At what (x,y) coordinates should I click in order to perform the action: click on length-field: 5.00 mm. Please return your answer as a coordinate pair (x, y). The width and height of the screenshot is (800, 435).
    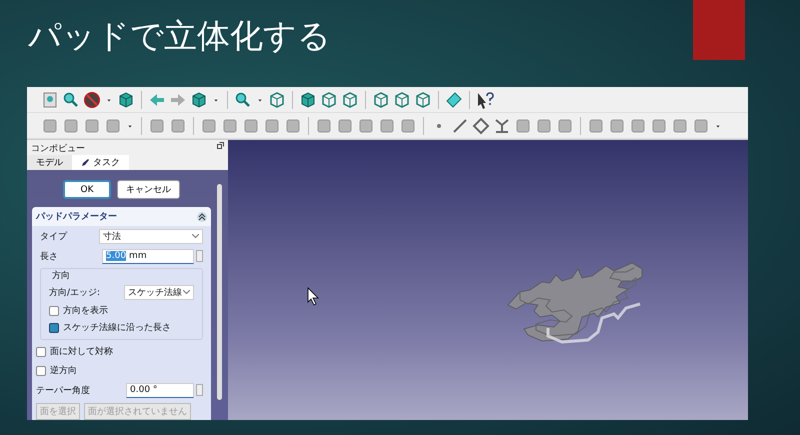
    Looking at the image, I should click on (148, 256).